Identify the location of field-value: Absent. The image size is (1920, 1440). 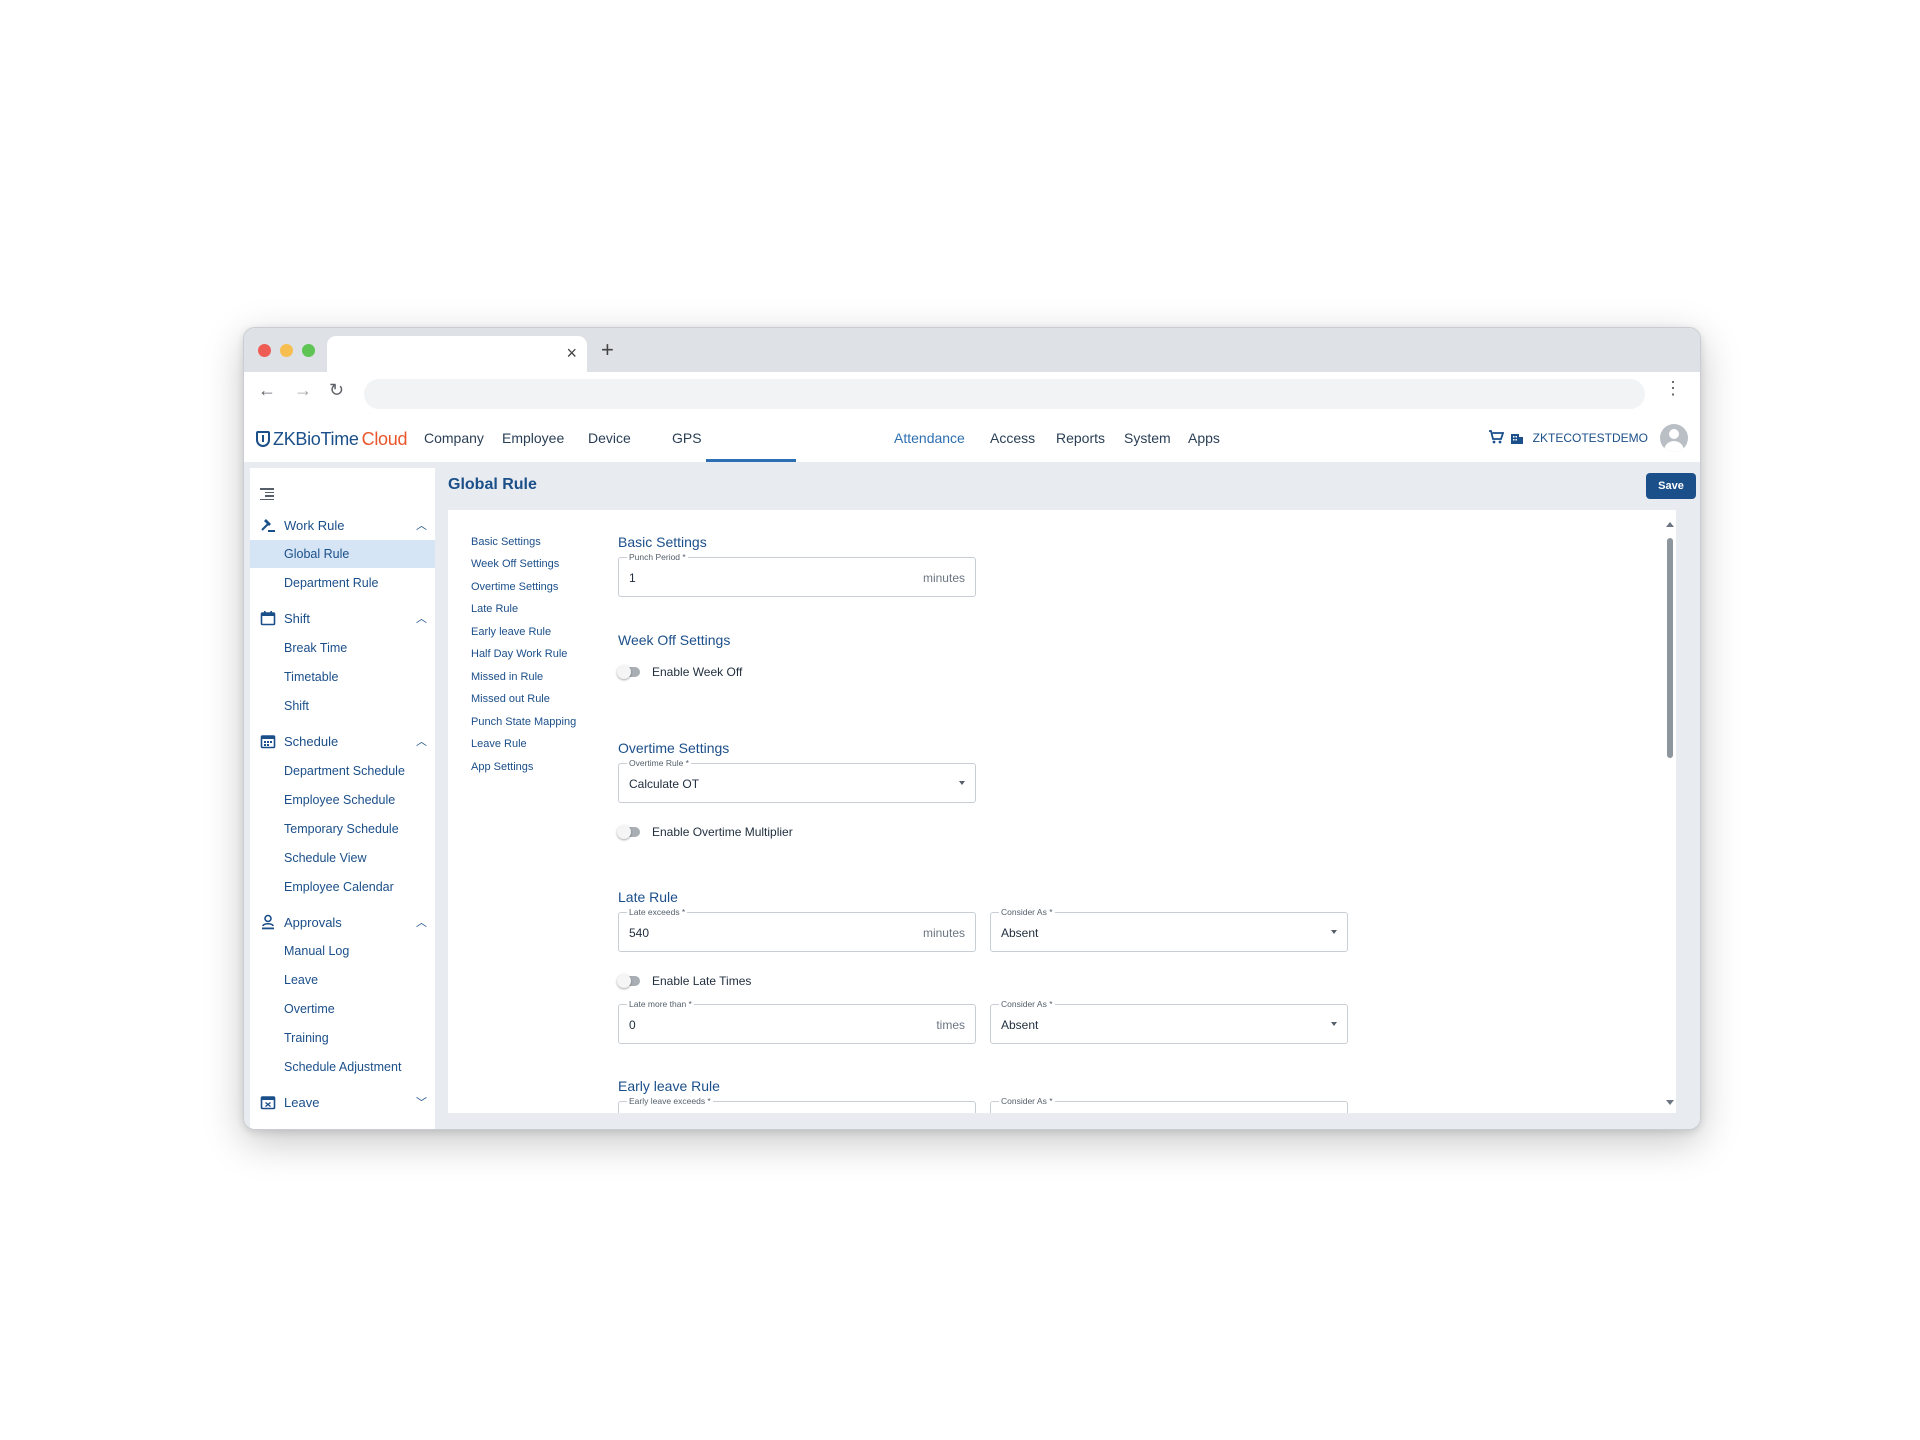
(1020, 1025).